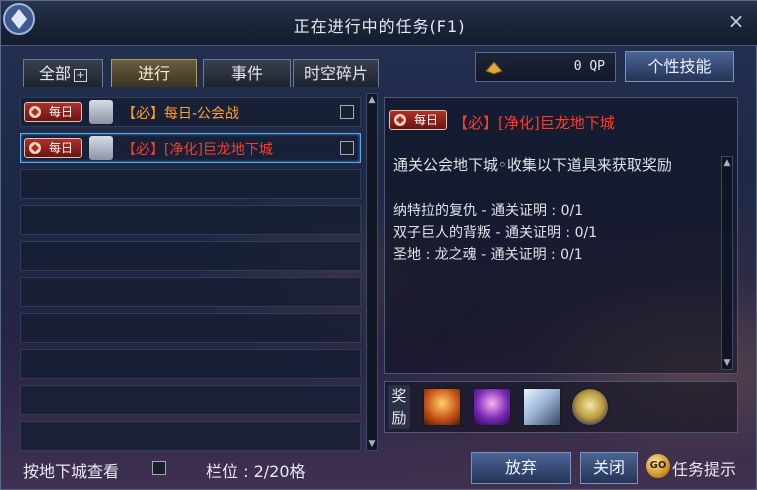 This screenshot has width=757, height=490. What do you see at coordinates (609, 468) in the screenshot?
I see `close-button: 关闭` at bounding box center [609, 468].